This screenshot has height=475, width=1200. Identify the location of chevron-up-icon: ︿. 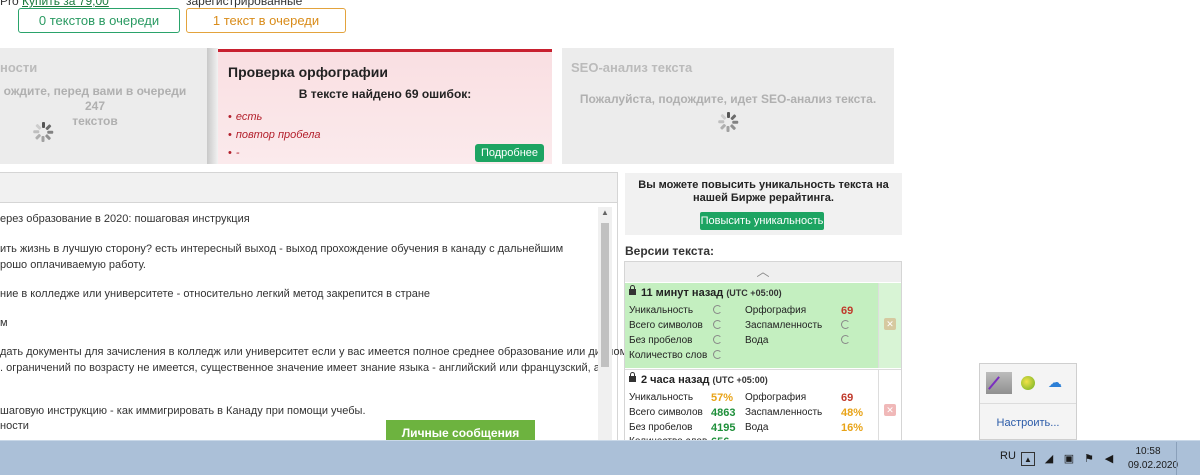
(763, 272).